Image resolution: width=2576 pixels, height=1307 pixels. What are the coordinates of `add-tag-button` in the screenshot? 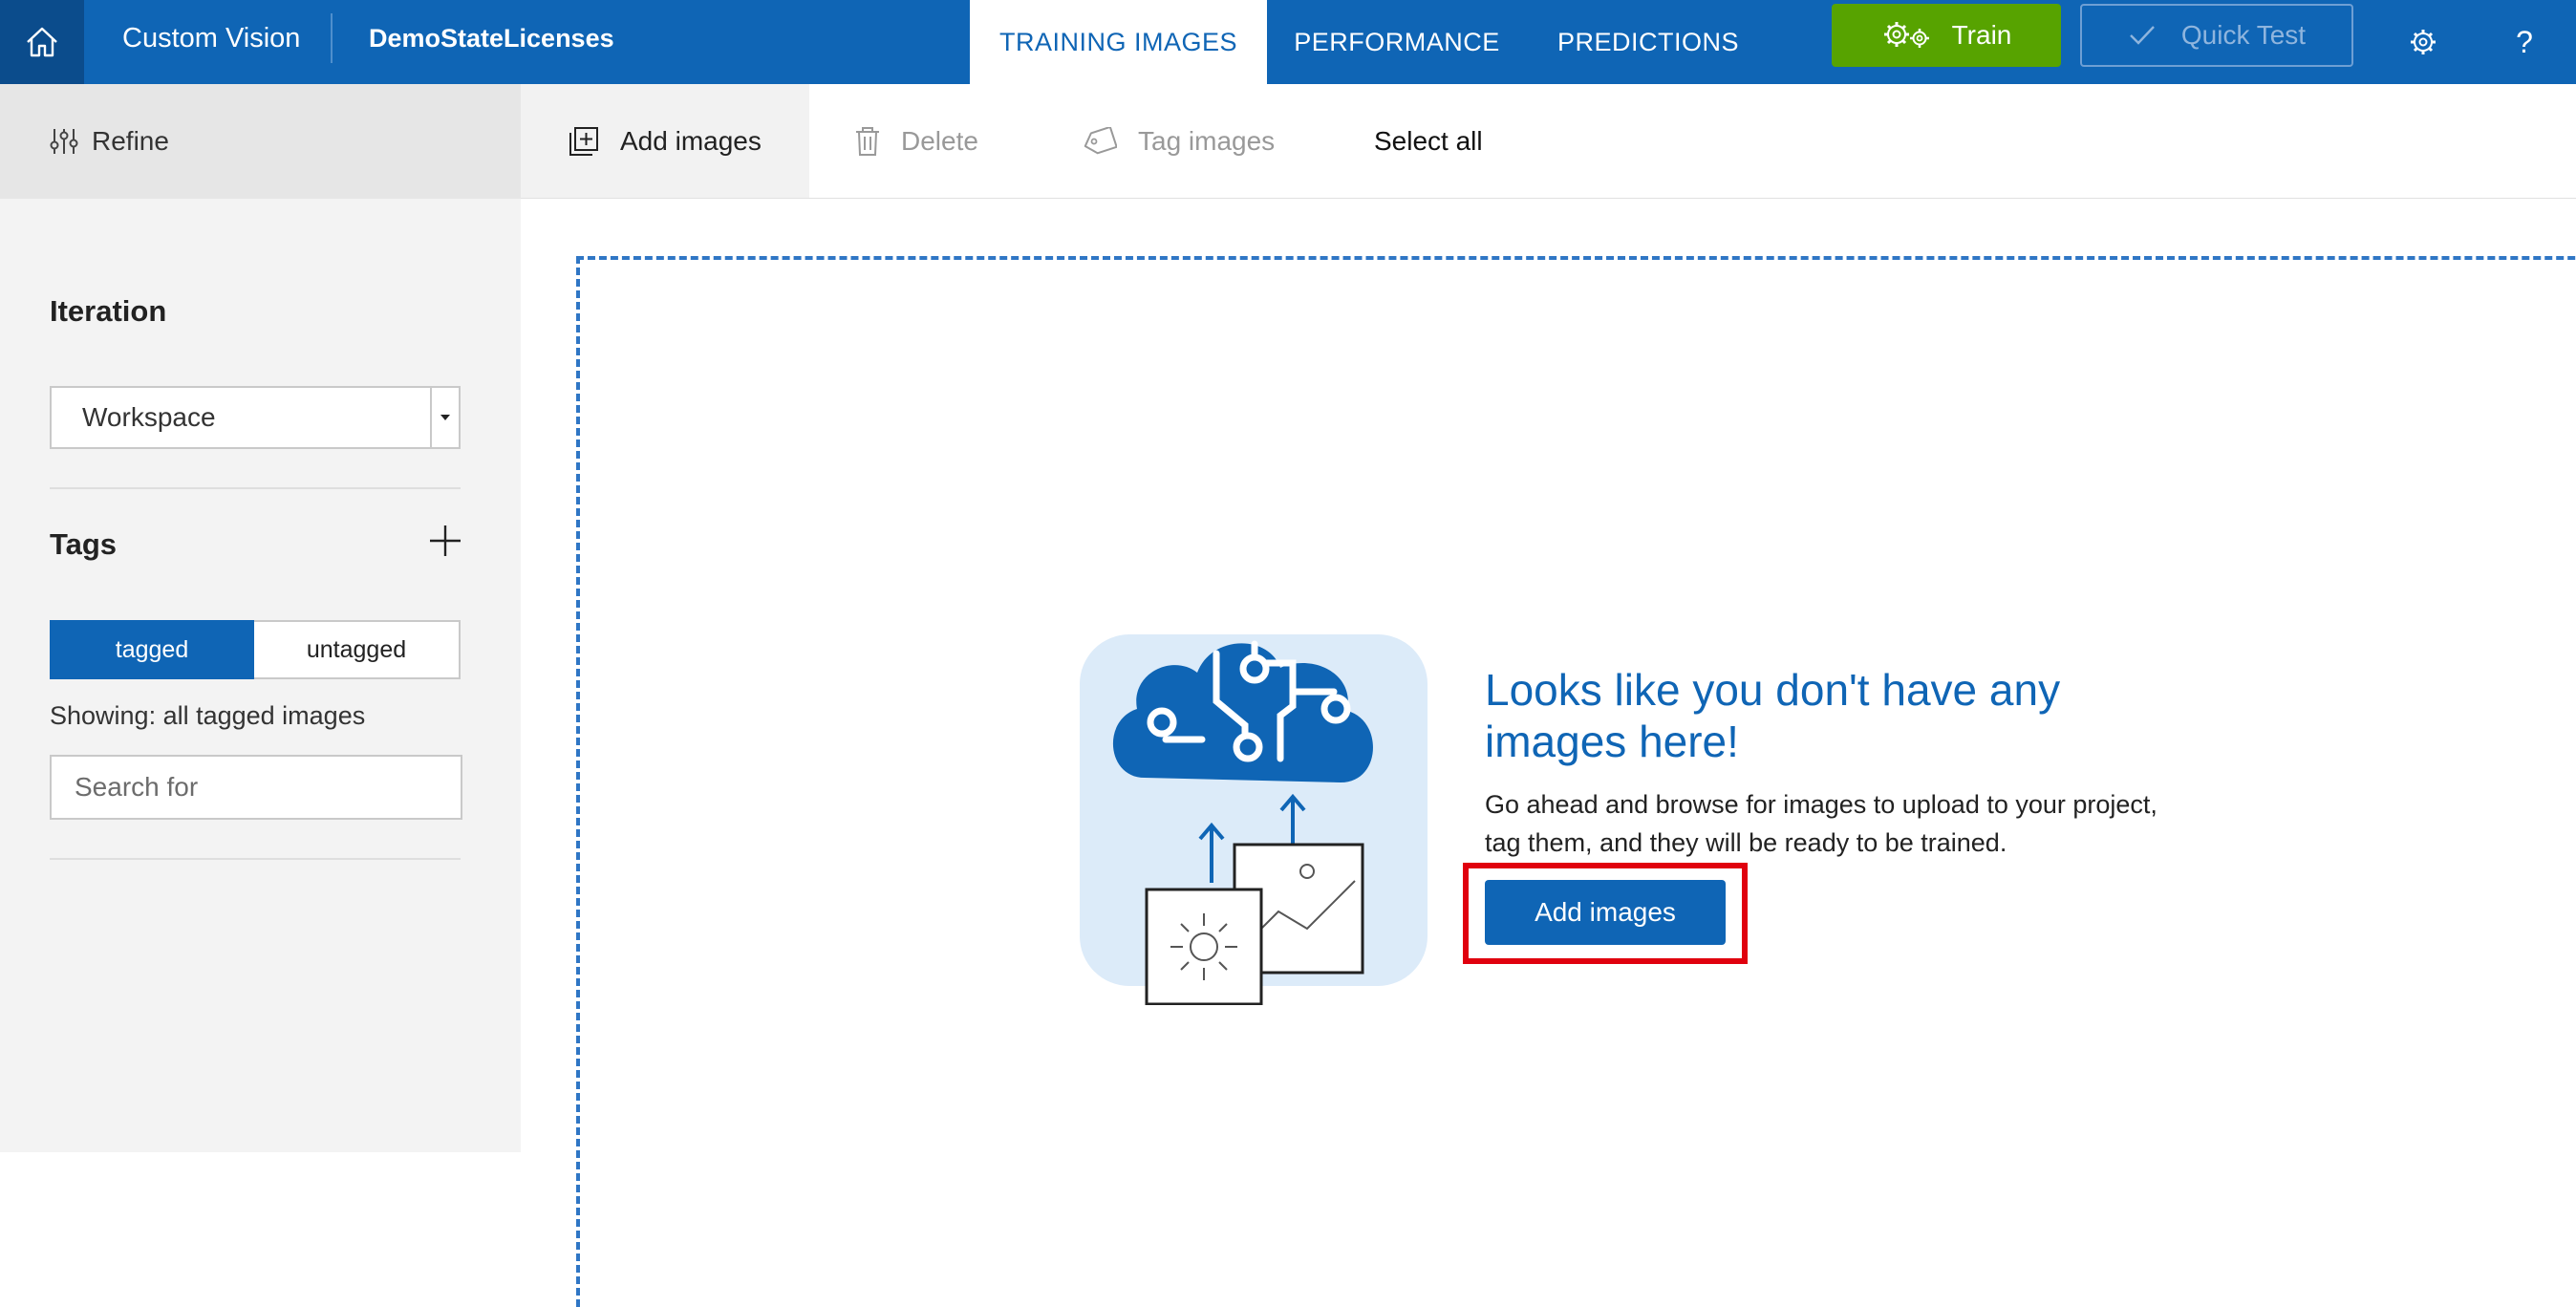 It's located at (445, 541).